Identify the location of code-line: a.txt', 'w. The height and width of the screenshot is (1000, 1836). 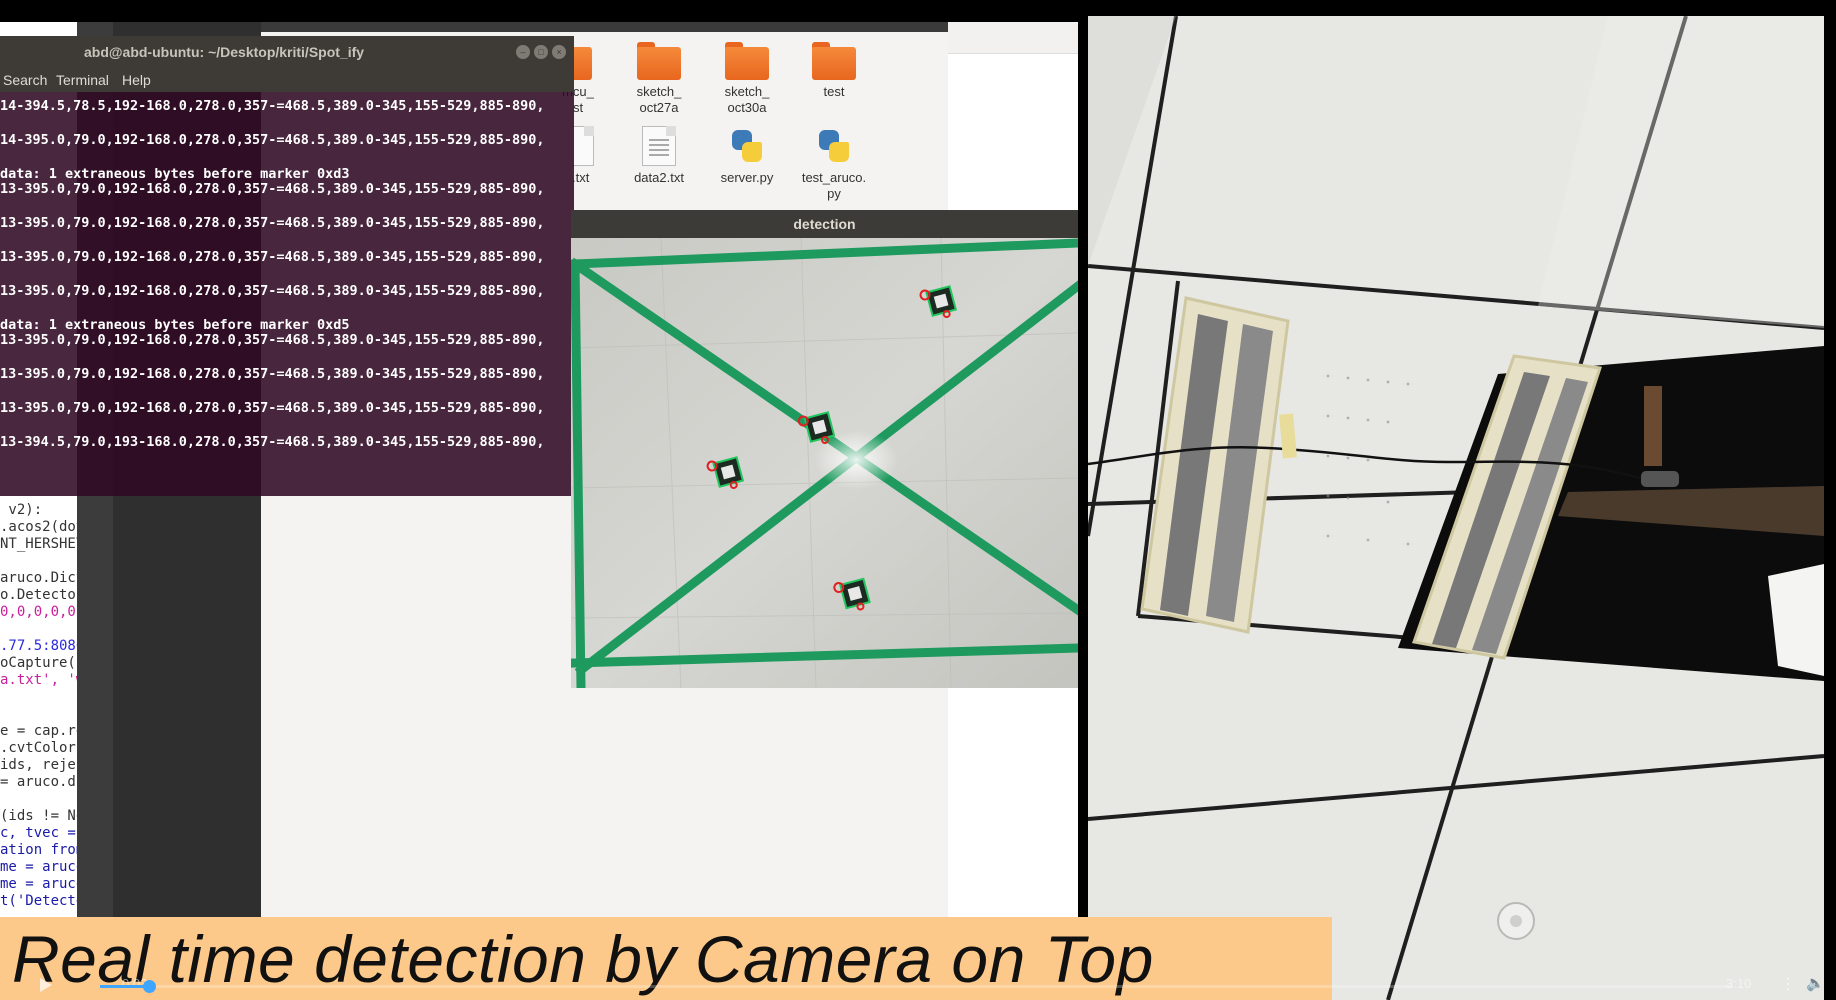
(38, 680).